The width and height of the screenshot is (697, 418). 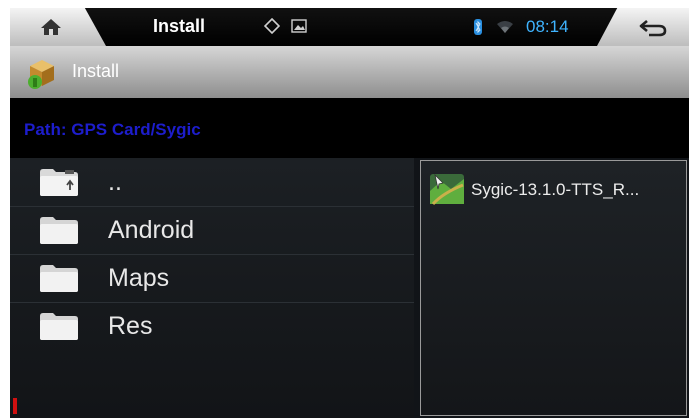 I want to click on wifi-icon, so click(x=505, y=27).